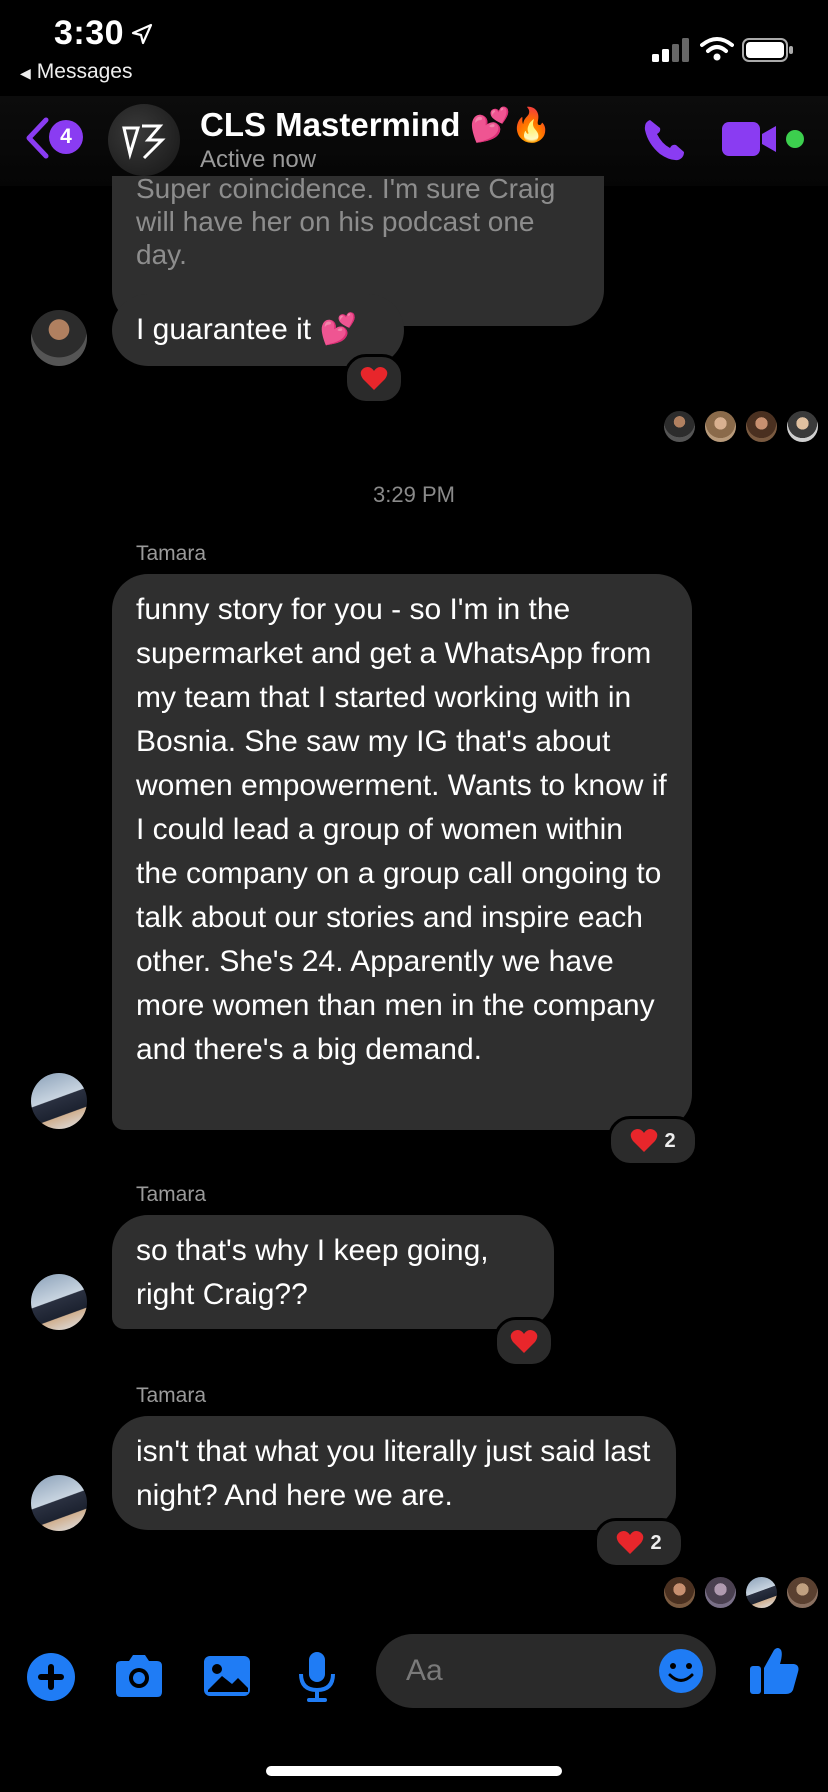 The image size is (828, 1792). What do you see at coordinates (84, 71) in the screenshot?
I see `back-app-label: Messages` at bounding box center [84, 71].